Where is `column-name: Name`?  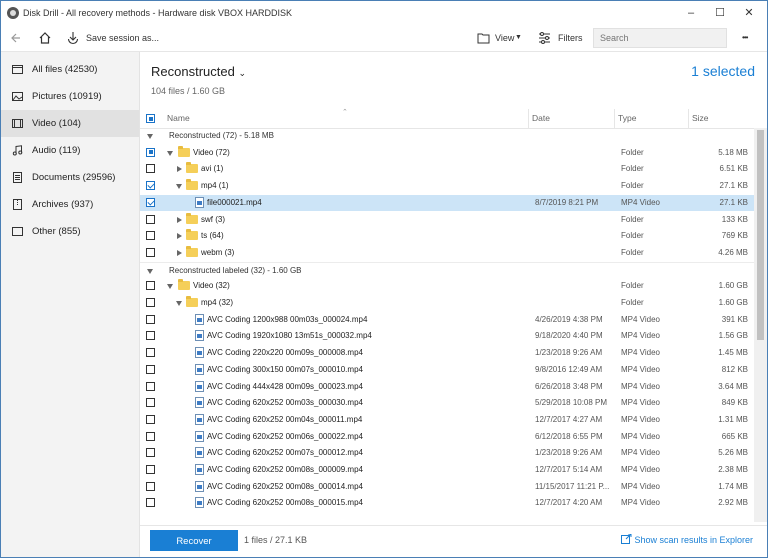 column-name: Name is located at coordinates (178, 118).